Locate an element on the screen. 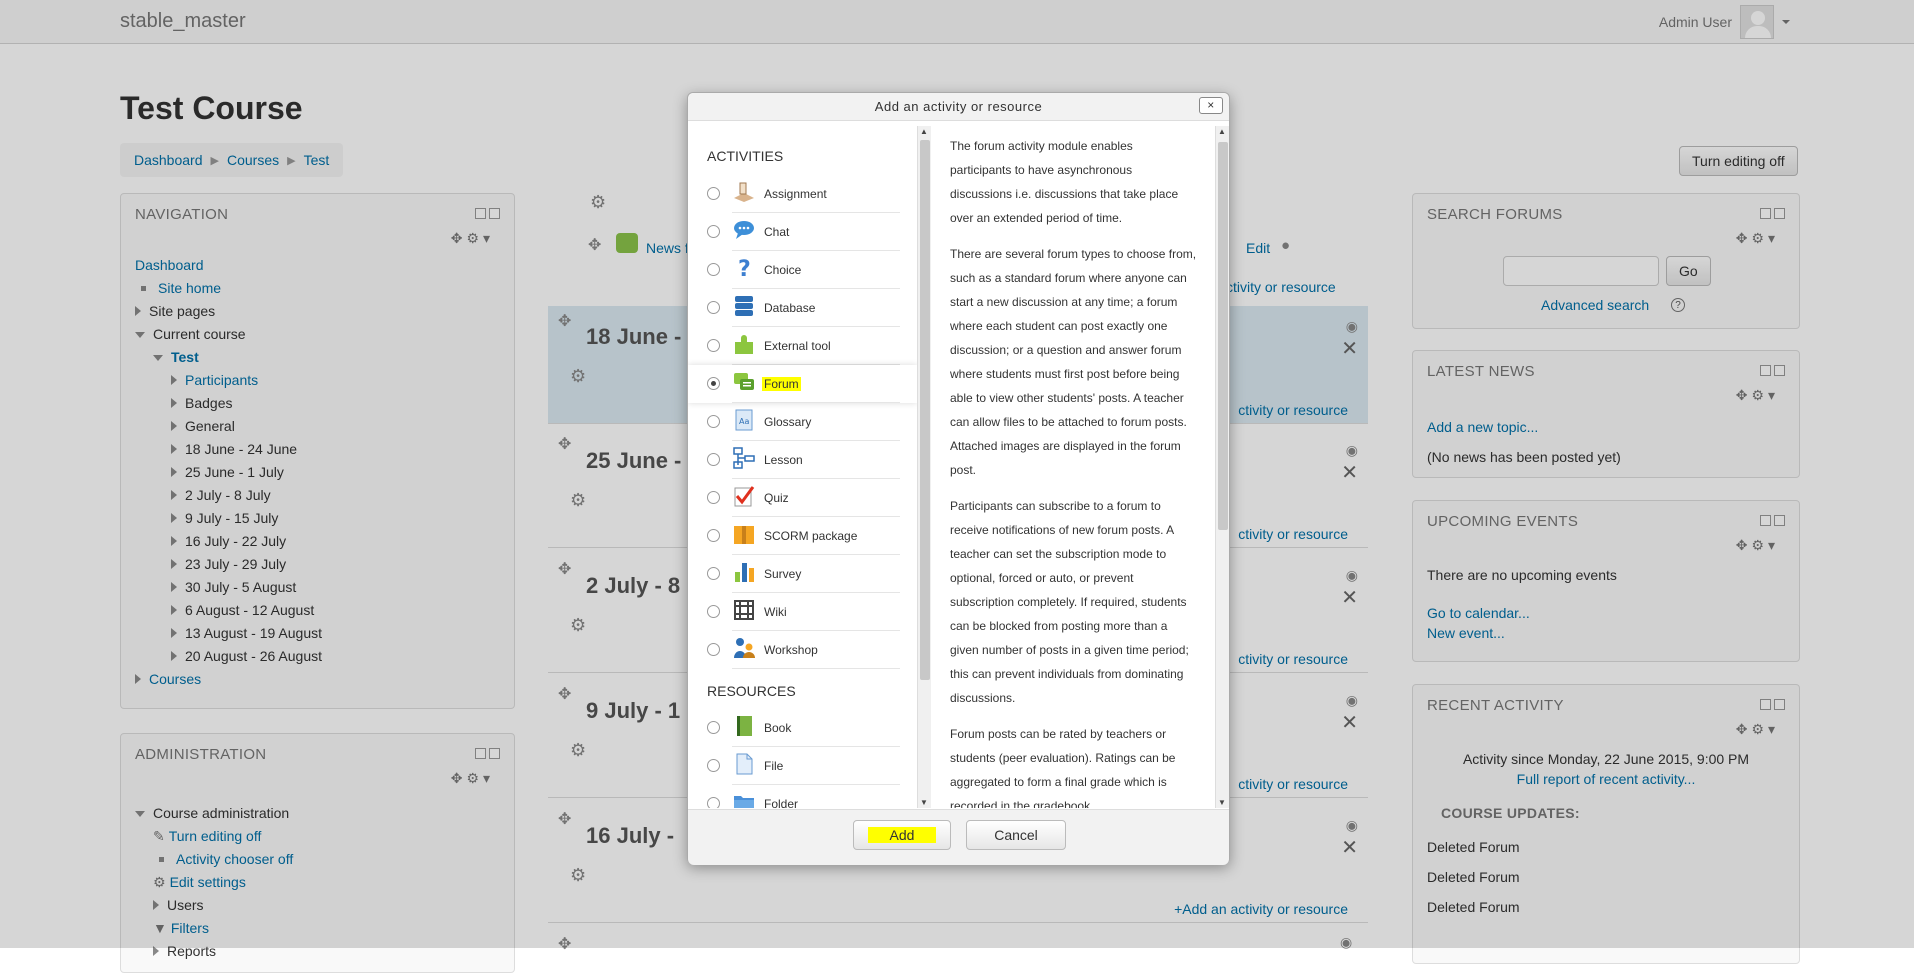  close-icon: × is located at coordinates (1211, 105).